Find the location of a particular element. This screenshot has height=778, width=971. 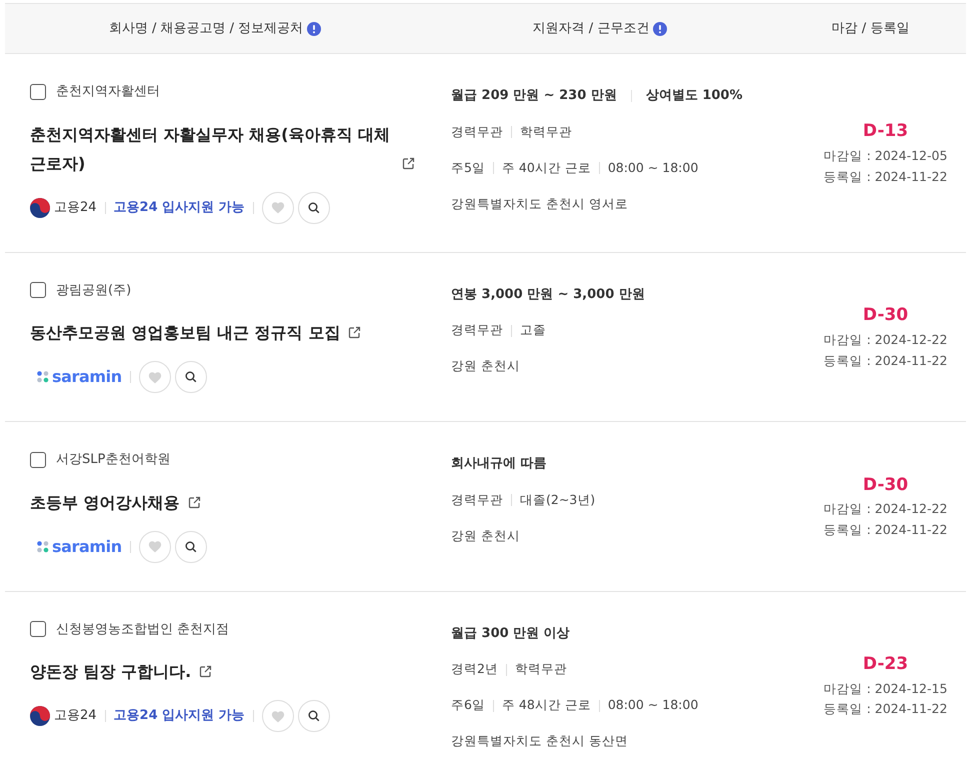

salary-text: 상여별도 100% is located at coordinates (694, 96).